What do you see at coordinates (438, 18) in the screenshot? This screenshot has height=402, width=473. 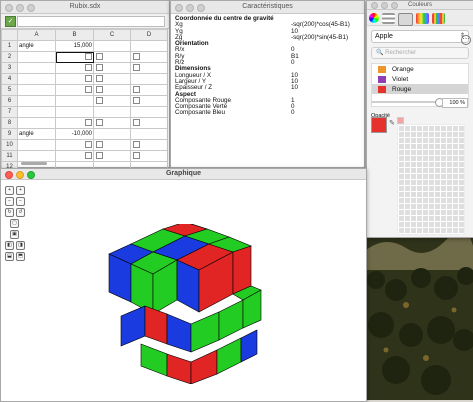 I see `pencils-icon` at bounding box center [438, 18].